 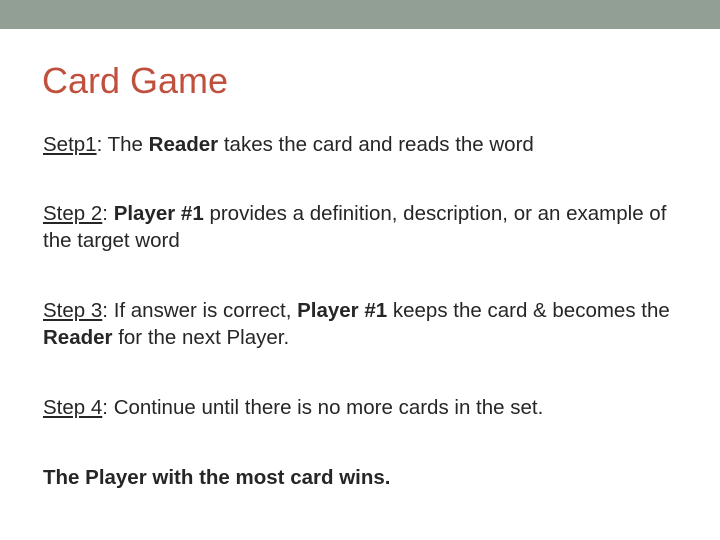 I want to click on text-segment: If answer is correct,, so click(x=205, y=310).